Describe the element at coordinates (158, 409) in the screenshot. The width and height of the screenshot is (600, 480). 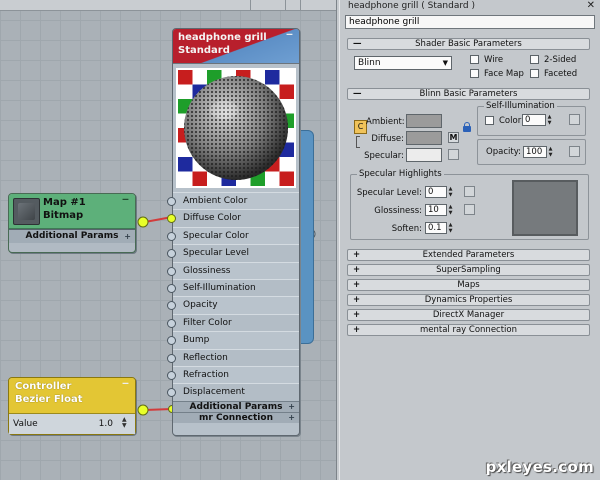
I see `wire-controller-to-params` at that location.